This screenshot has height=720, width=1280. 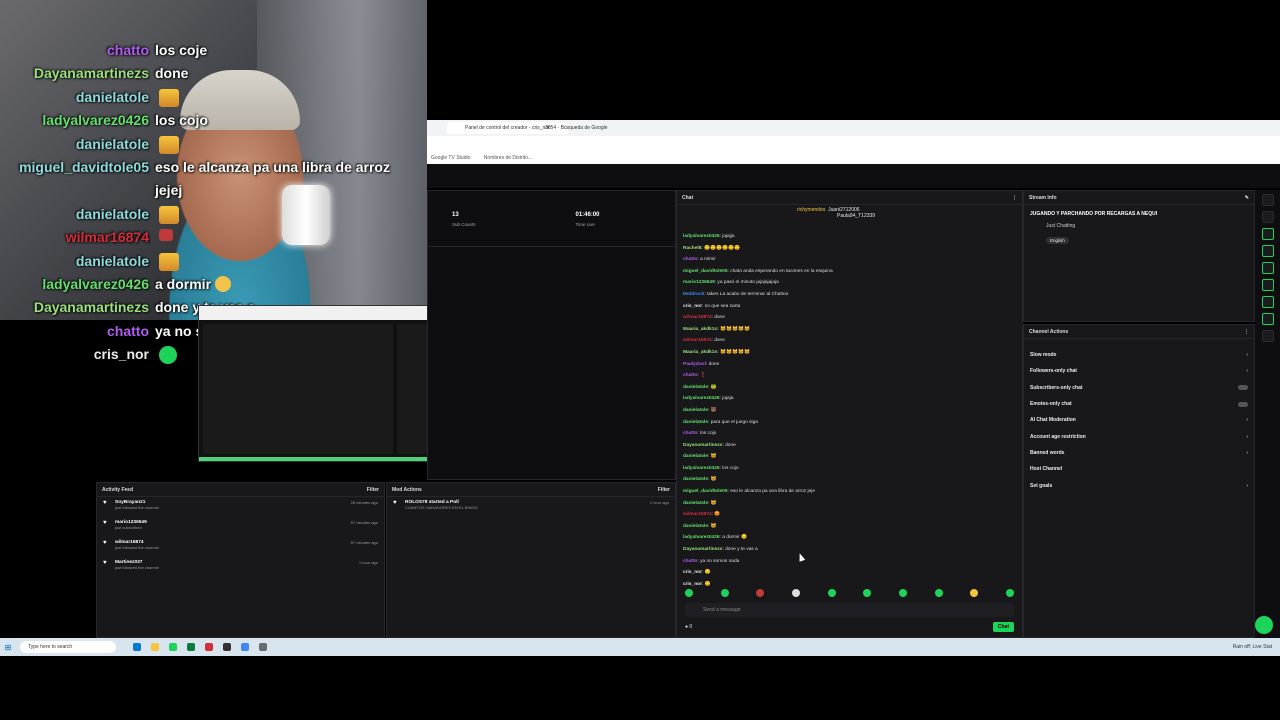 I want to click on add-icon, so click(x=1267, y=336).